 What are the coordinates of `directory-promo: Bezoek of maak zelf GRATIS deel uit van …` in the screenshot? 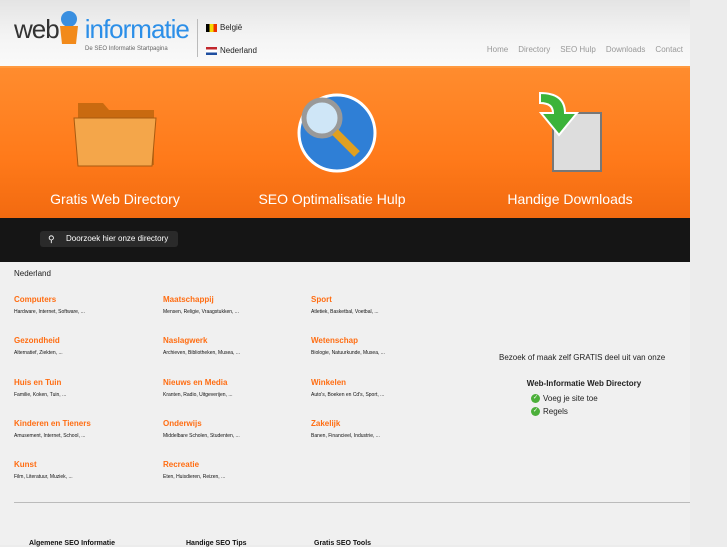 It's located at (584, 384).